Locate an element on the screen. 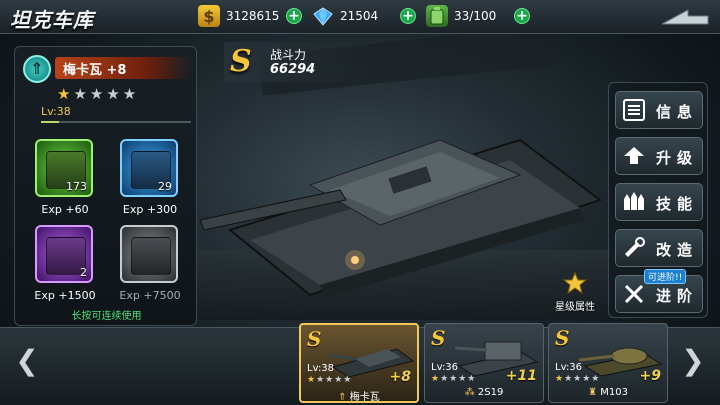 Image resolution: width=720 pixels, height=405 pixels. exp-label: Exp +300 is located at coordinates (150, 209).